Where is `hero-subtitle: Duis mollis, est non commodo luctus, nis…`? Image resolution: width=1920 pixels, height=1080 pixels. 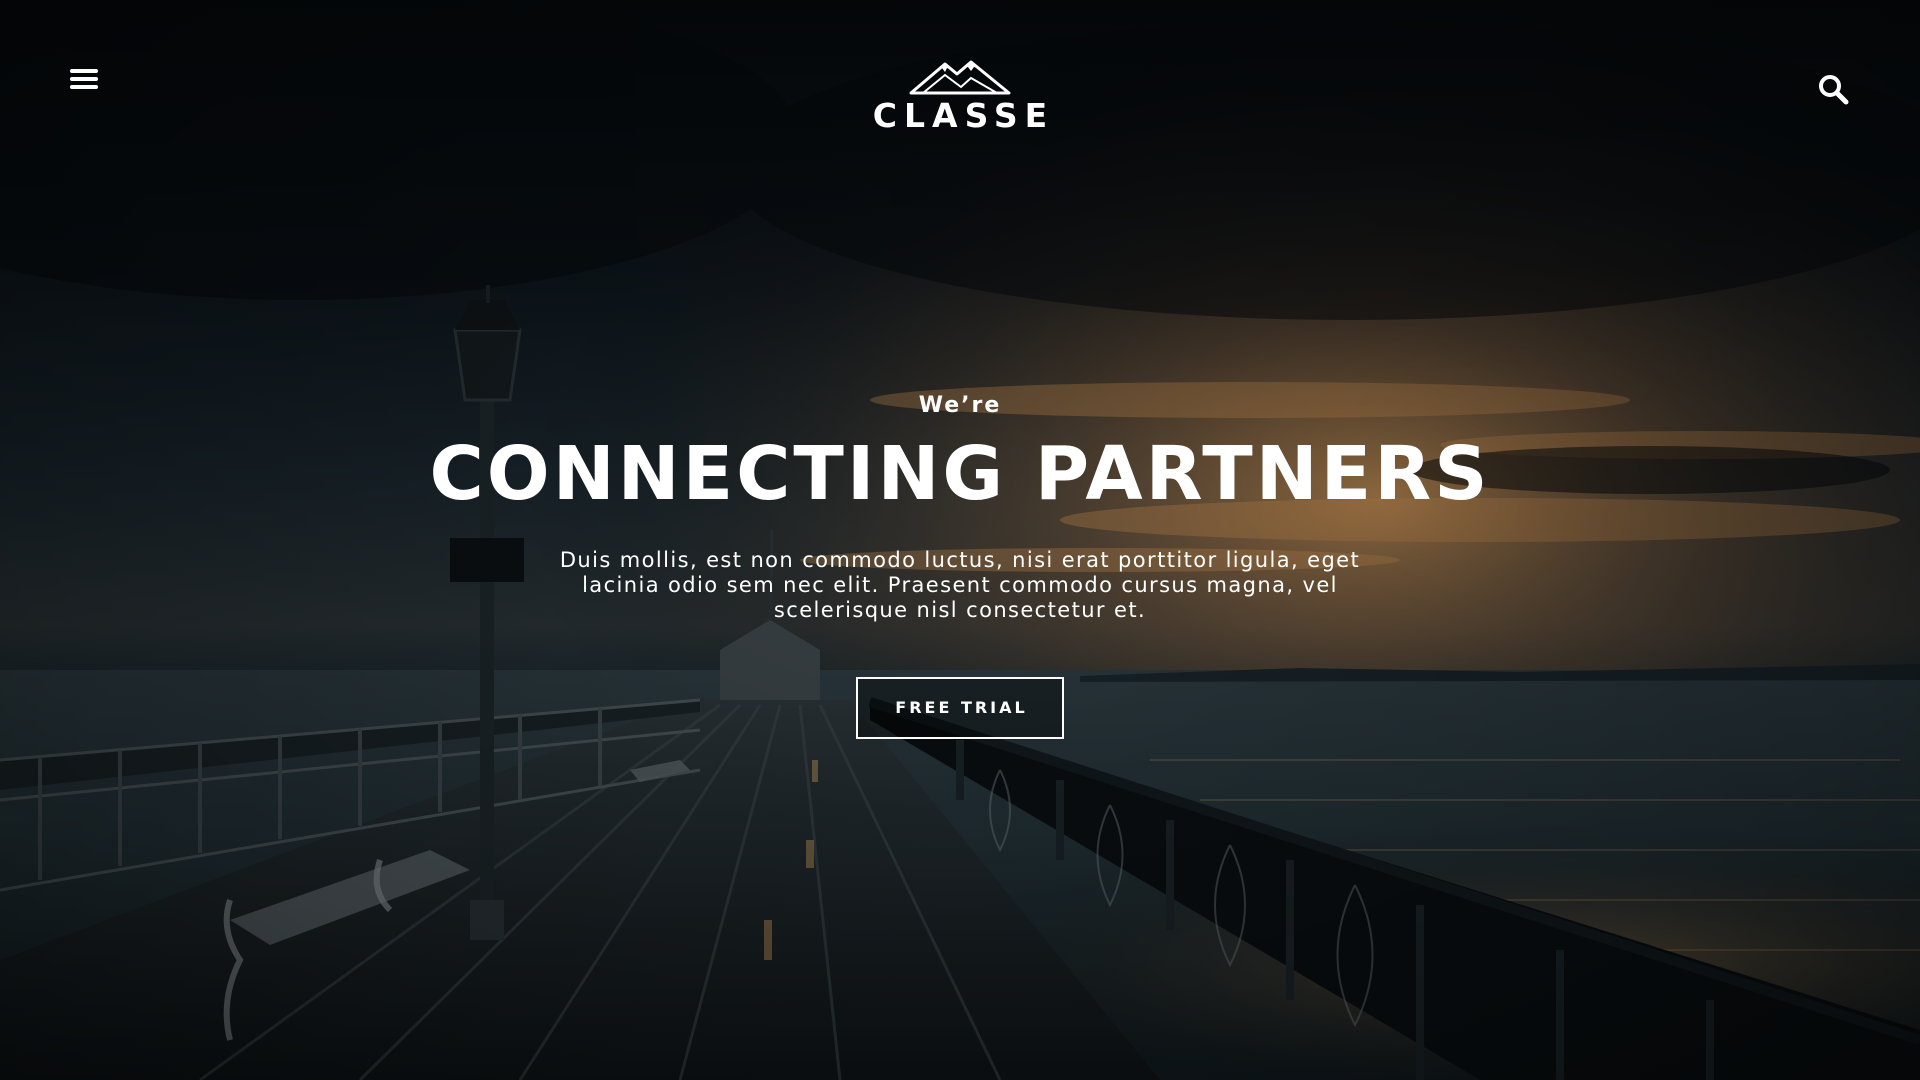
hero-subtitle: Duis mollis, est non commodo luctus, nis… is located at coordinates (960, 585).